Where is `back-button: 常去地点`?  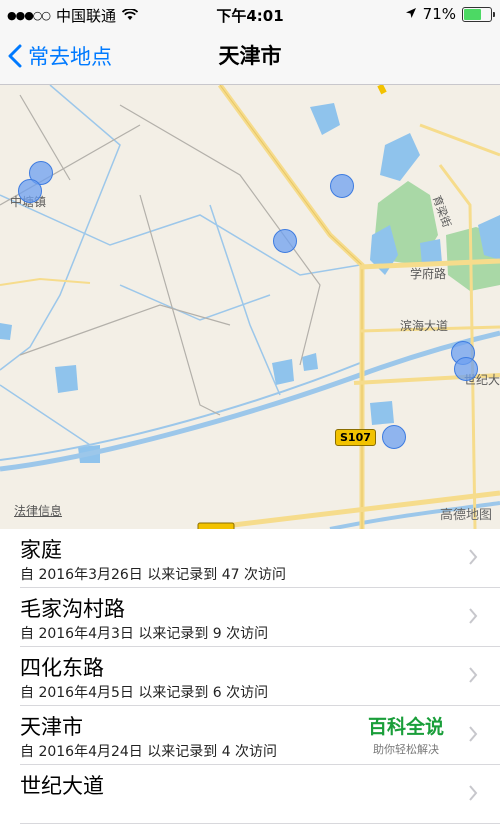 back-button: 常去地点 is located at coordinates (60, 56).